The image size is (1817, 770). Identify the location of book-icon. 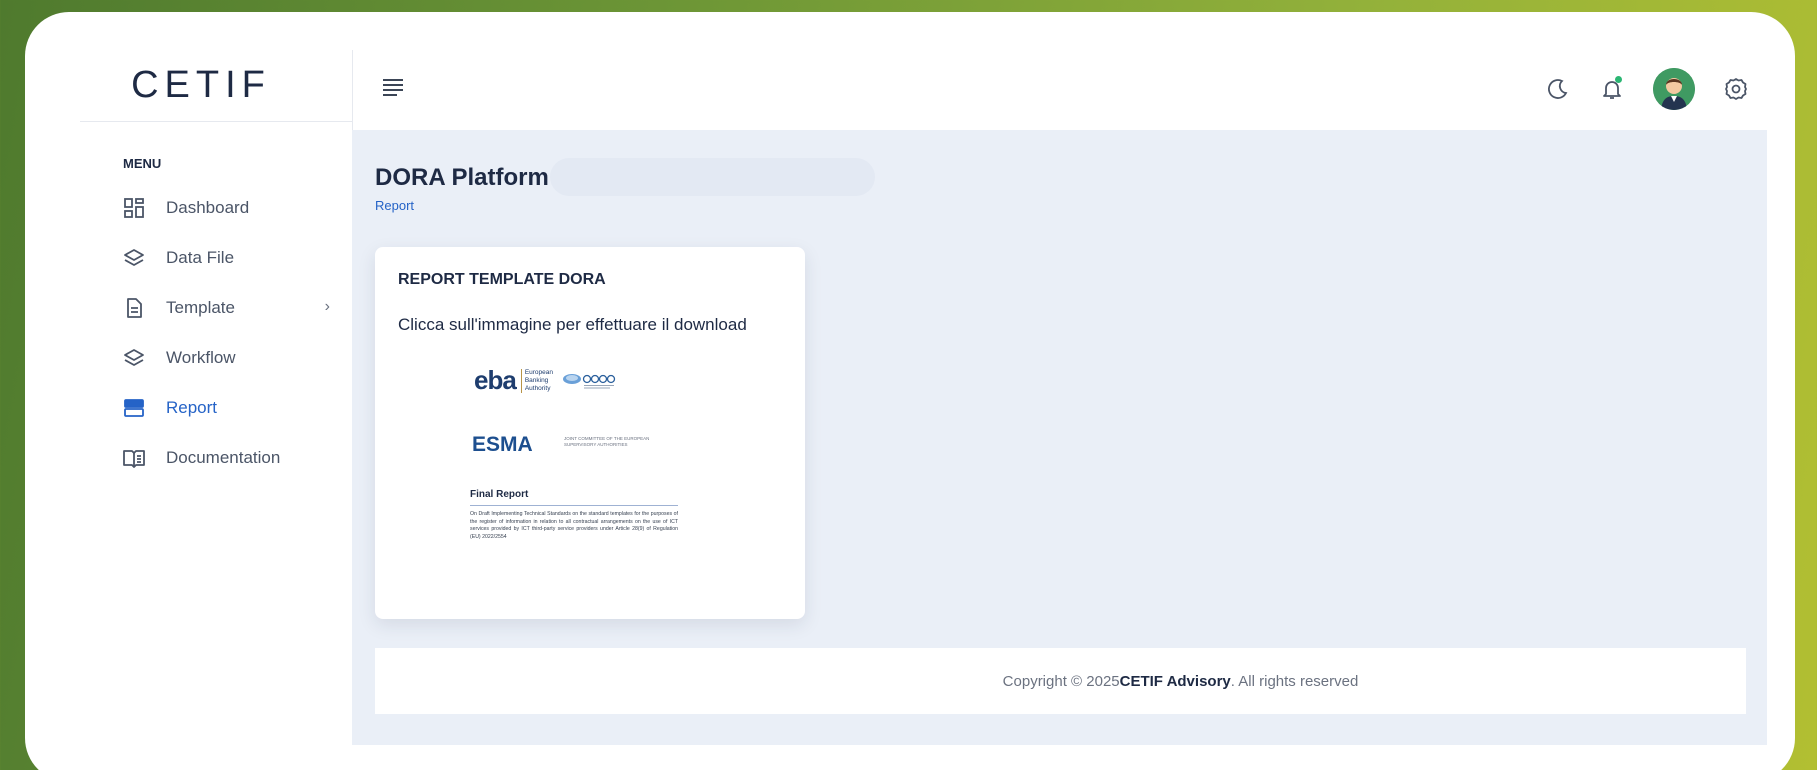
(134, 458).